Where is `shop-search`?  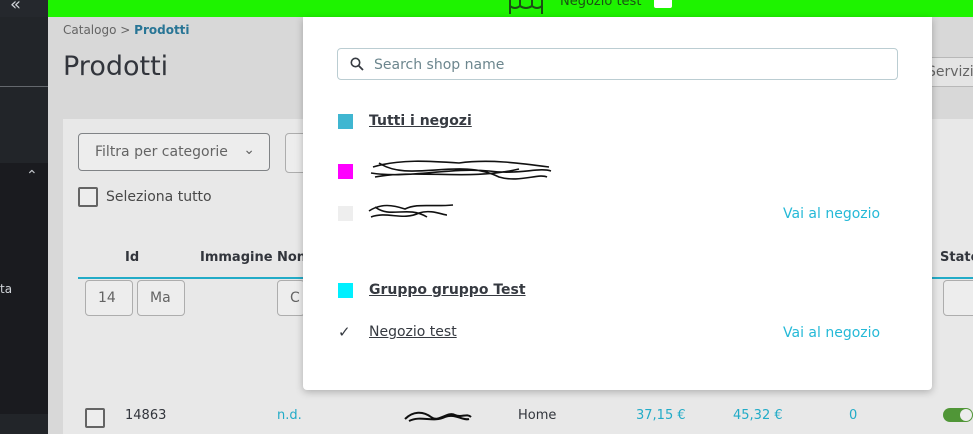 shop-search is located at coordinates (617, 64).